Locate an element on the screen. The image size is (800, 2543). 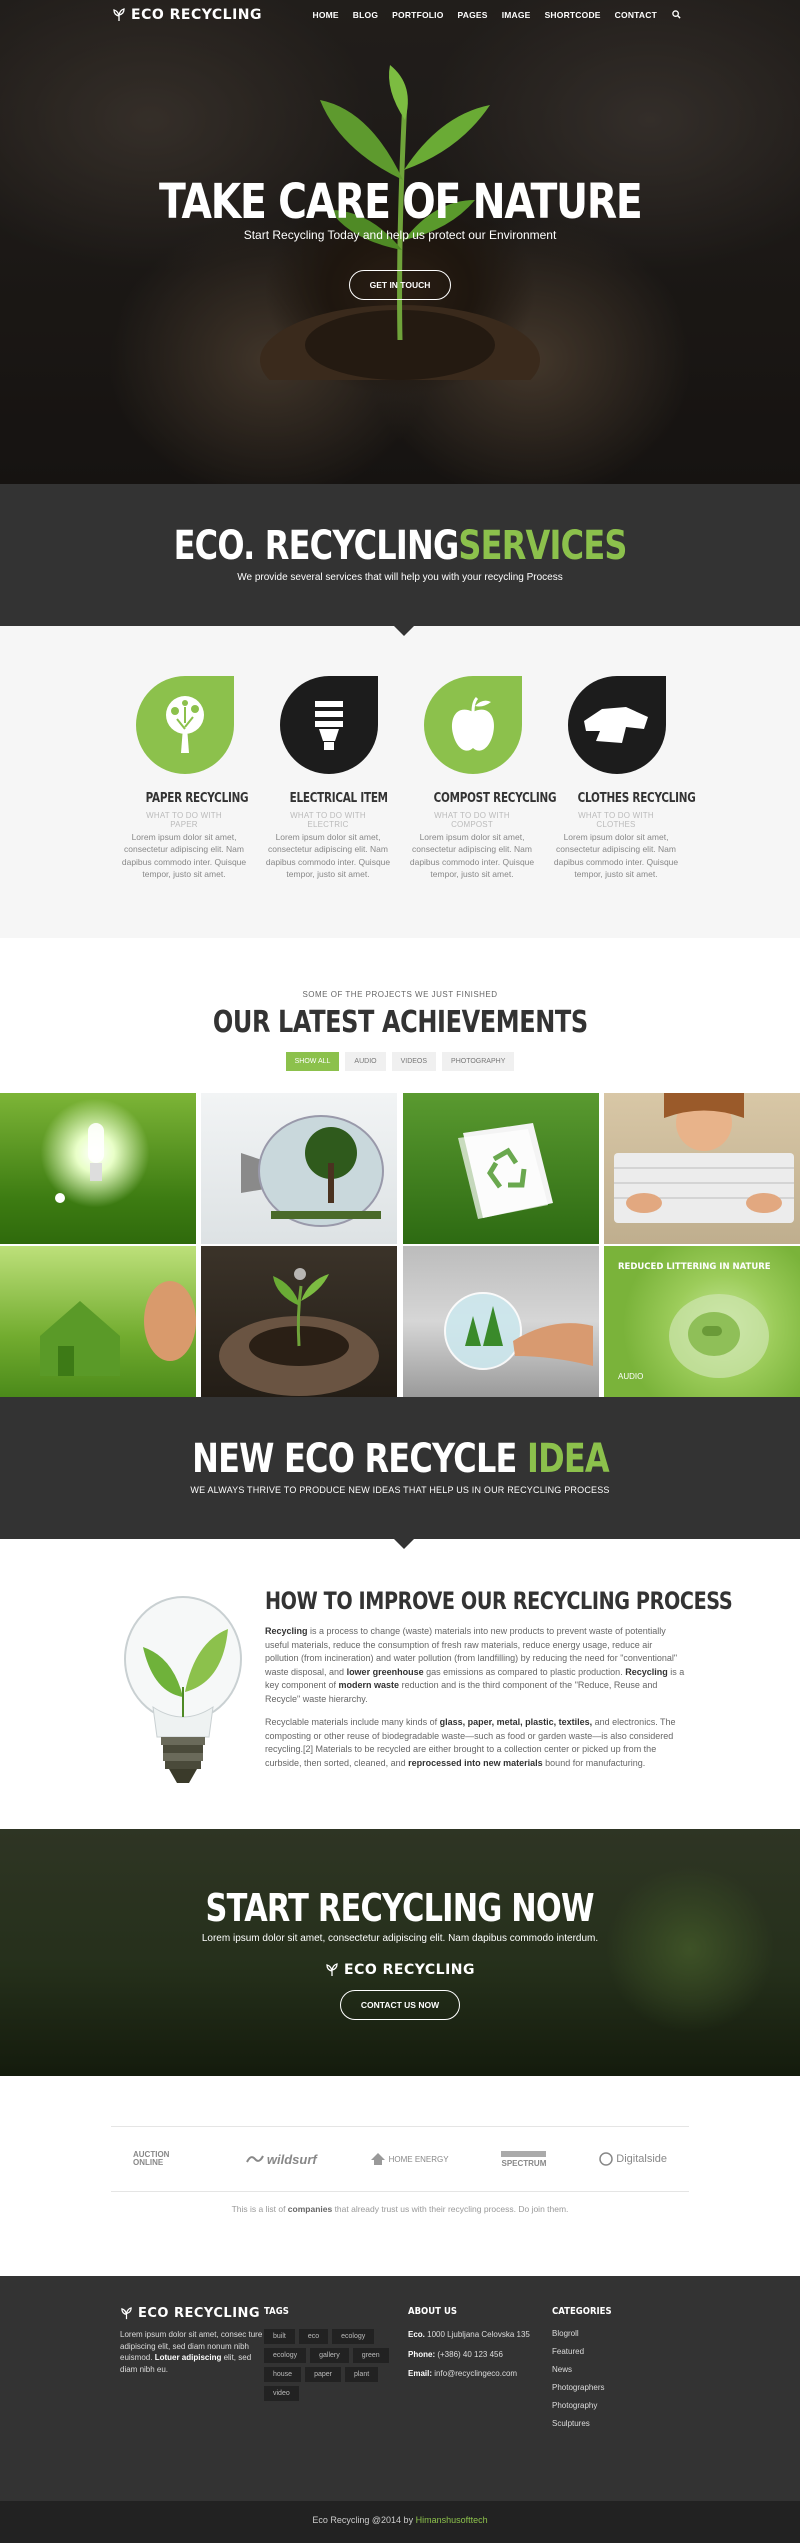
filter-videos: VIDEOS is located at coordinates (414, 1061).